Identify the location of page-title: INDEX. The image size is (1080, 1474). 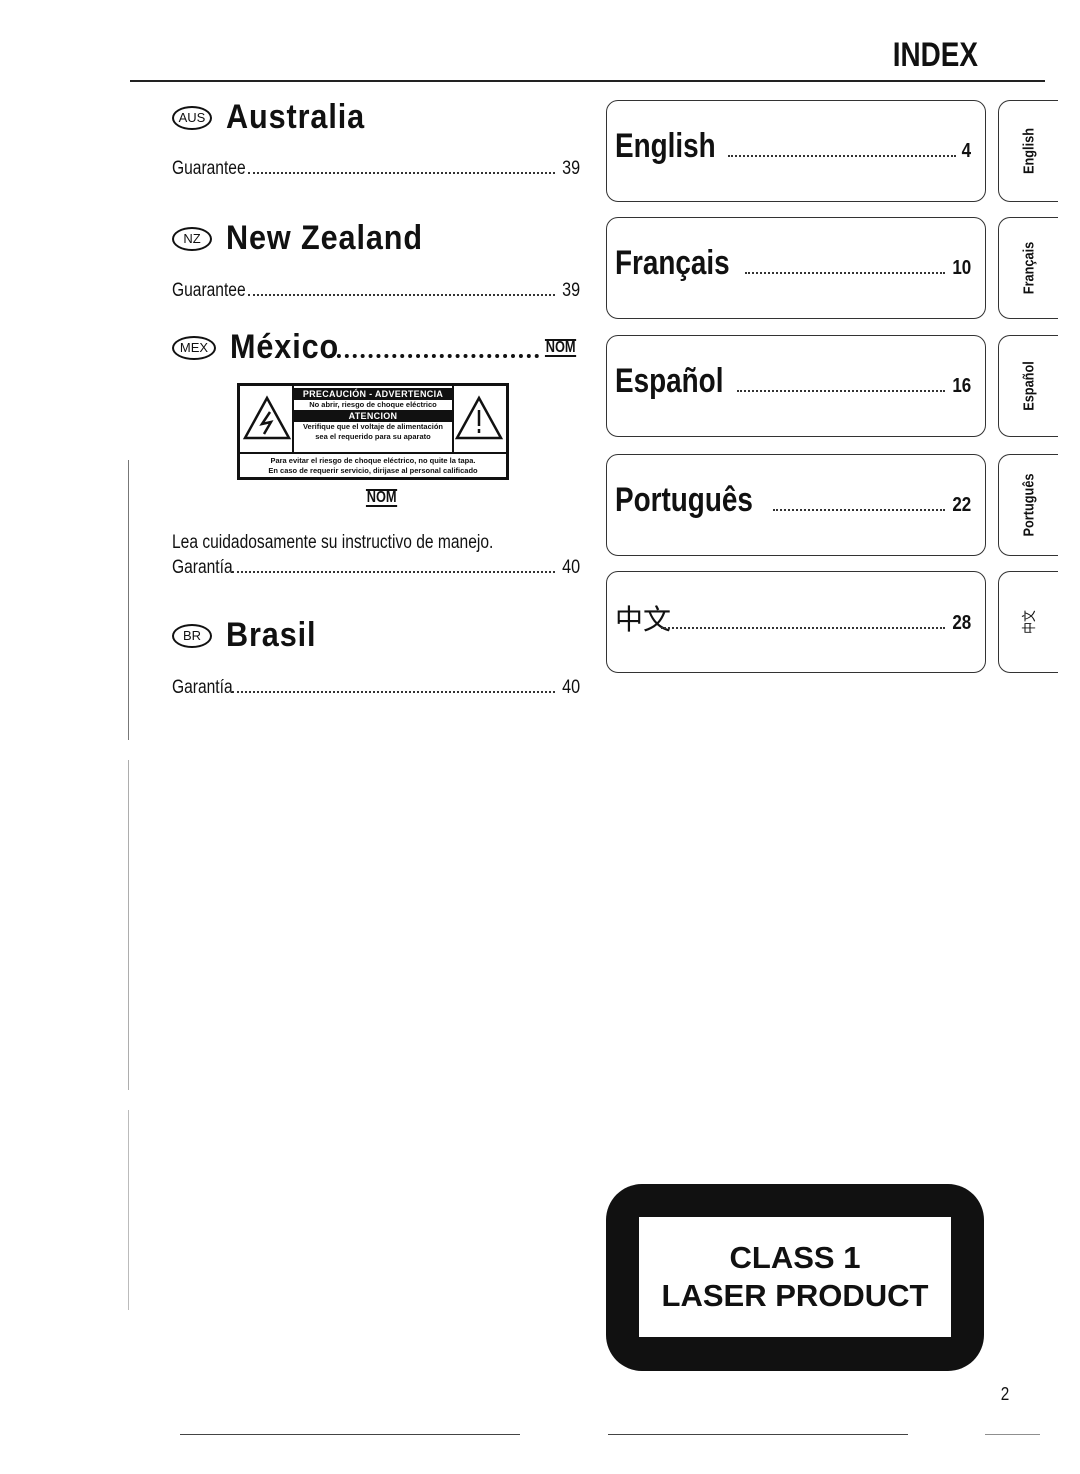
(935, 55).